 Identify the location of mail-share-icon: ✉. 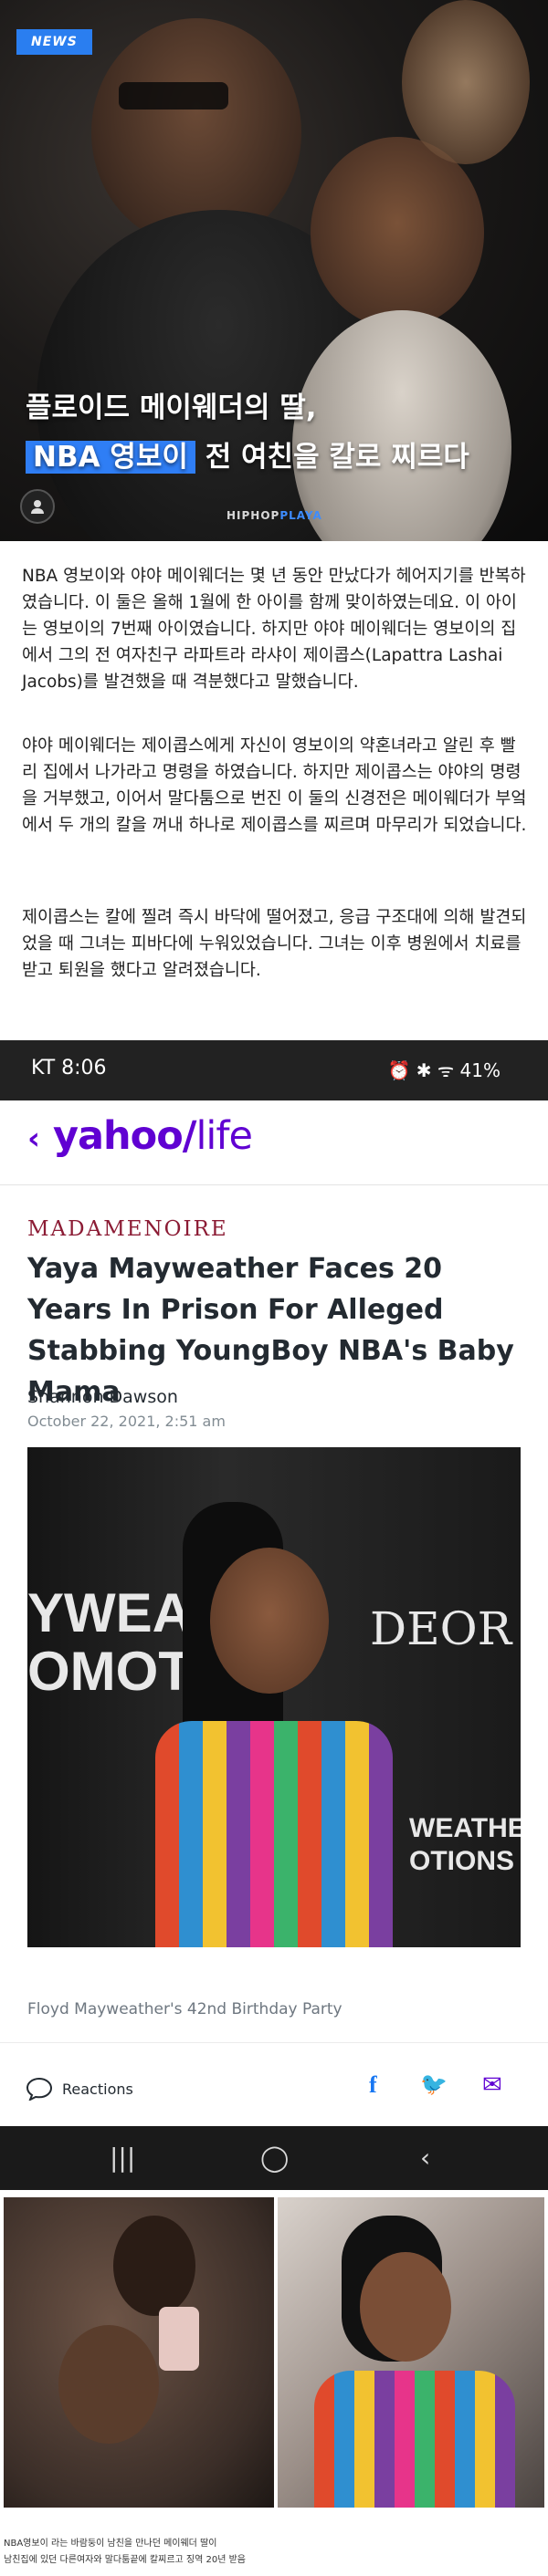
(492, 2085).